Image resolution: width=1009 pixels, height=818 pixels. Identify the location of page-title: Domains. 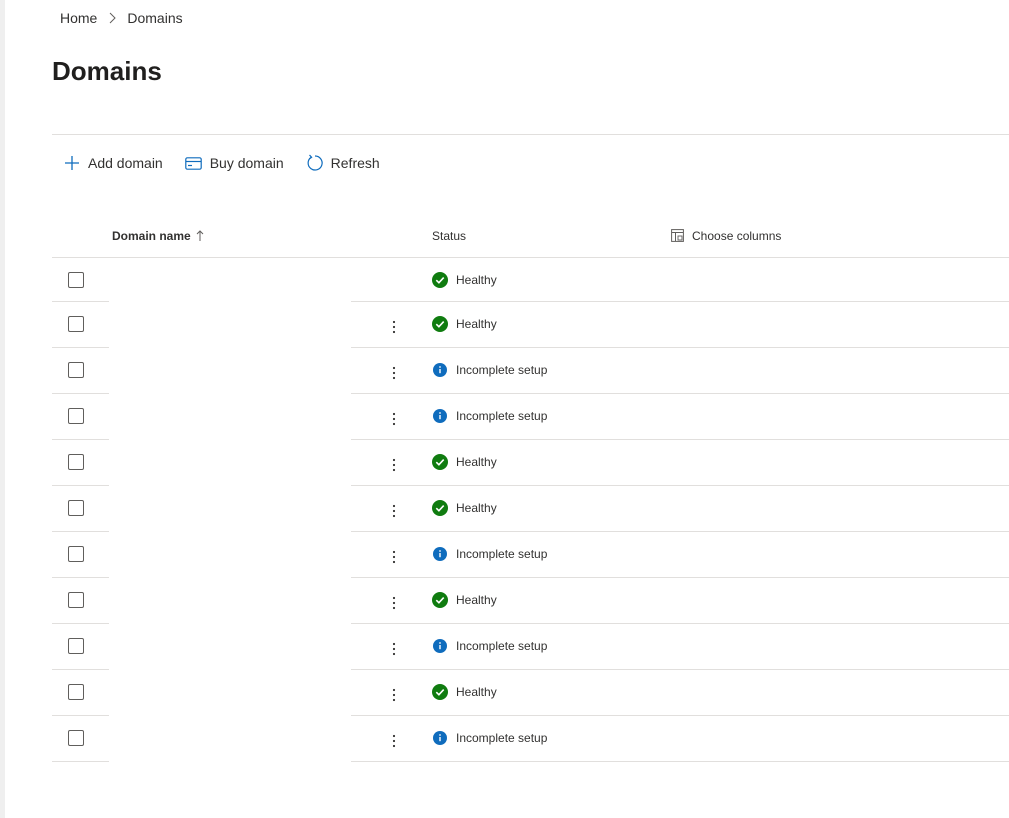
(107, 71).